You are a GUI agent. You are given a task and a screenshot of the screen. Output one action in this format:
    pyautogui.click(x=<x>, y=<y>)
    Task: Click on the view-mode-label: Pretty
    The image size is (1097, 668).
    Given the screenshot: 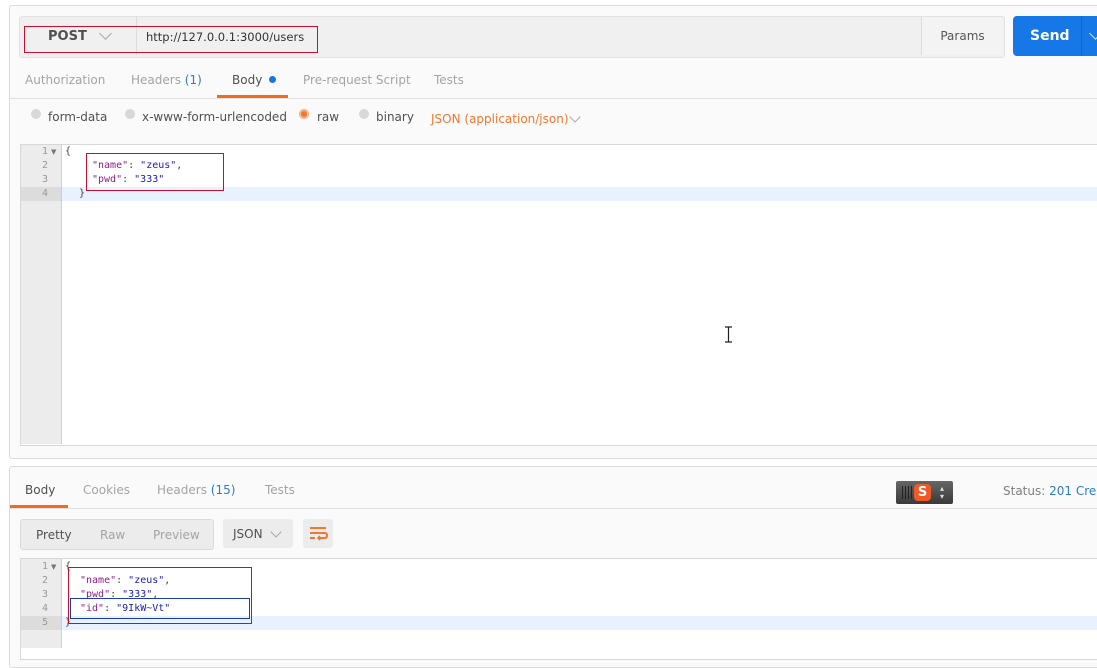 What is the action you would take?
    pyautogui.click(x=54, y=534)
    